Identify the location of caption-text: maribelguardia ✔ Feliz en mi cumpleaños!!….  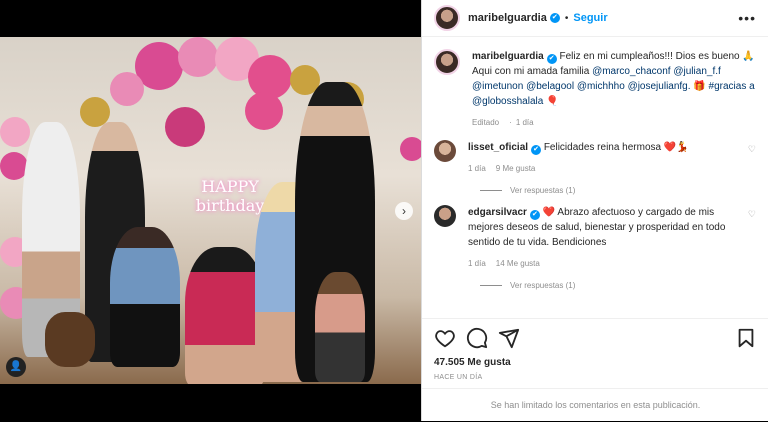
(614, 89).